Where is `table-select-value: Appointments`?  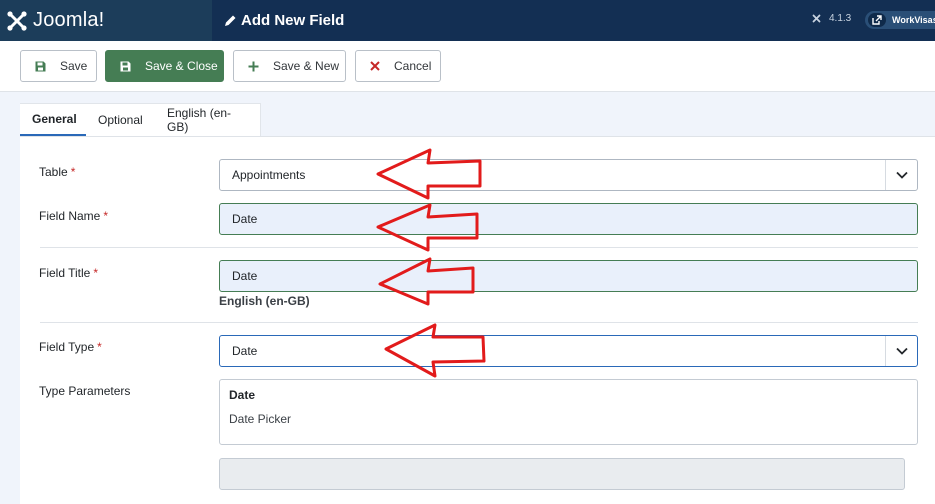 table-select-value: Appointments is located at coordinates (269, 175).